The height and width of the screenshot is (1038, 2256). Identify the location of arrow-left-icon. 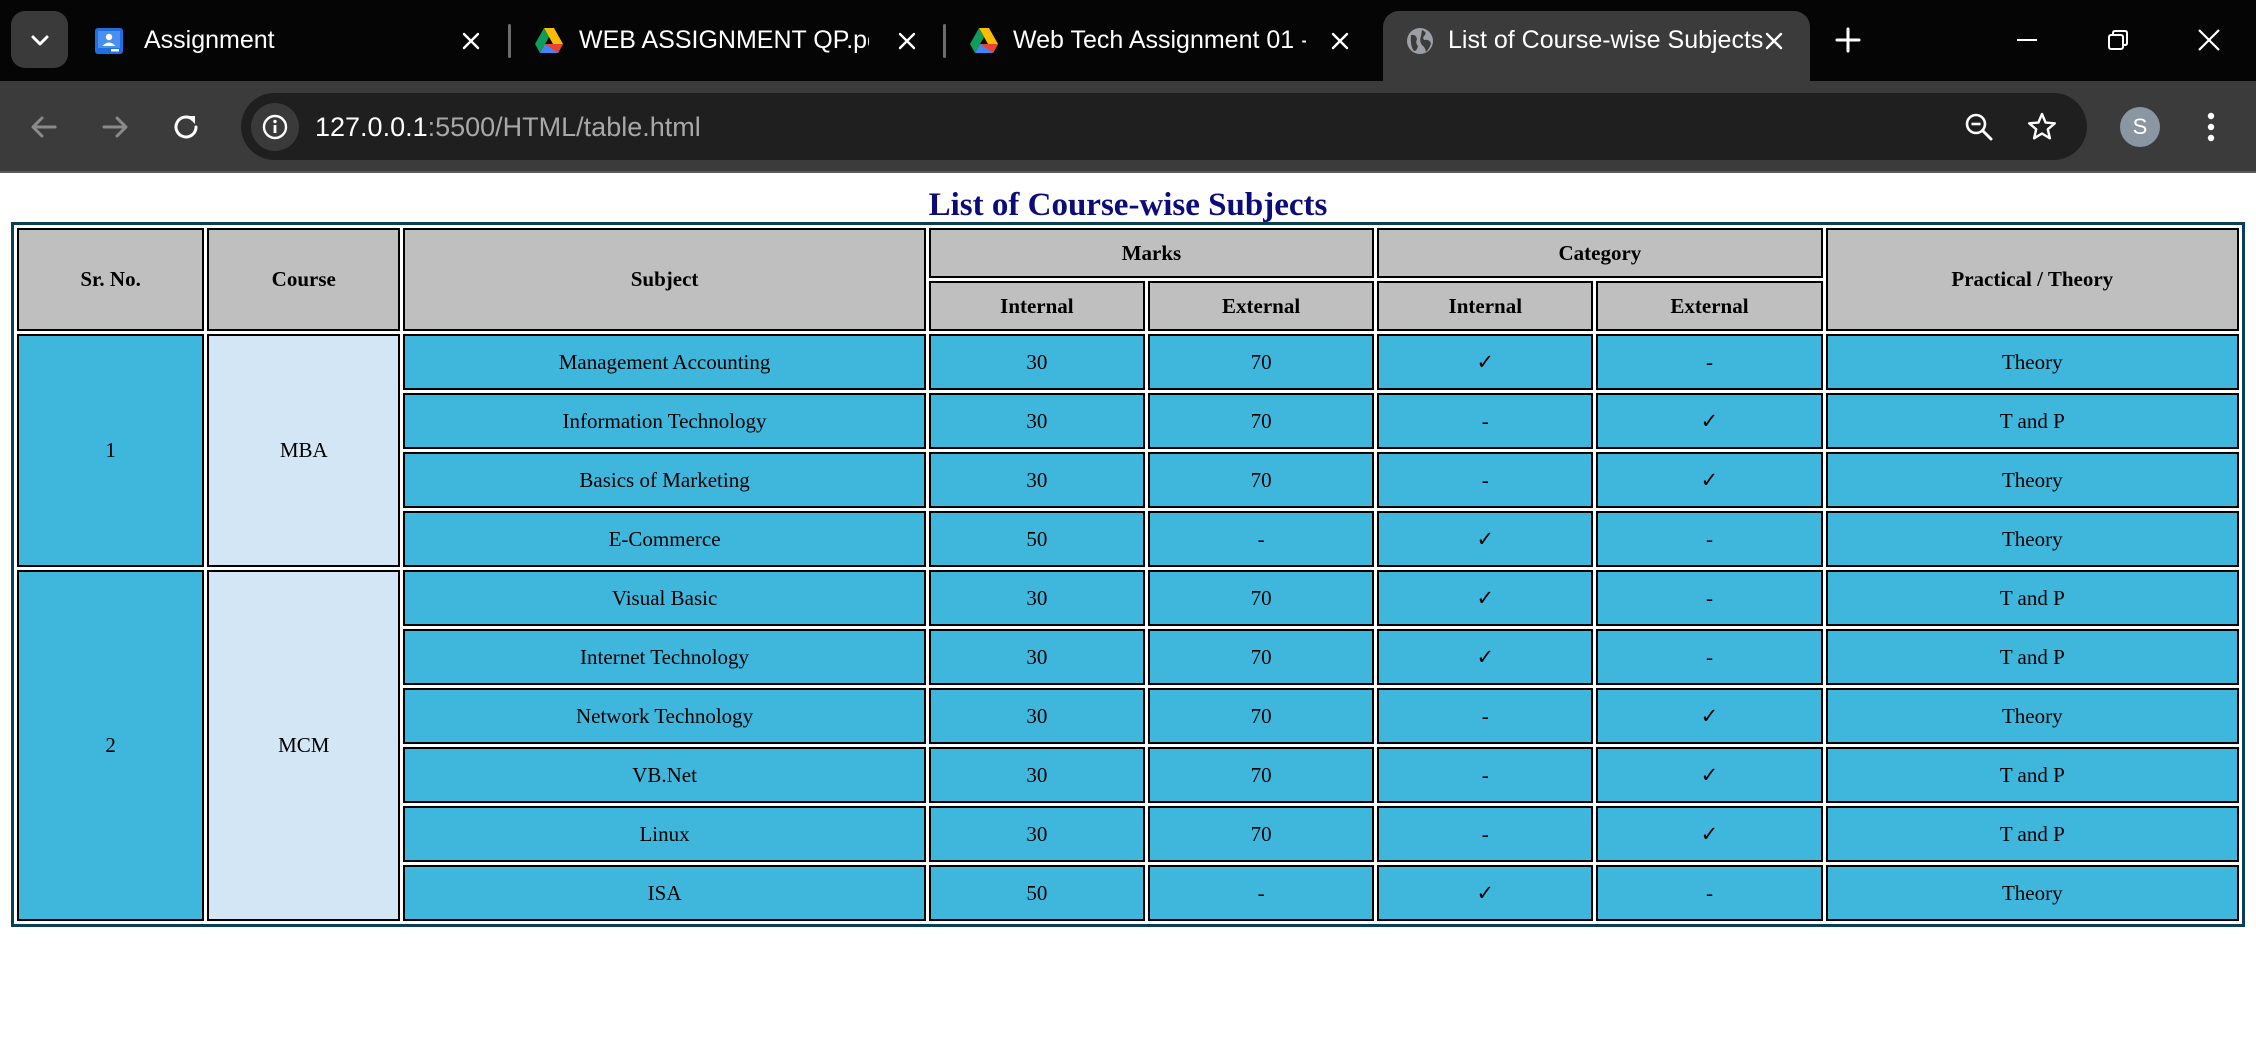
(44, 127).